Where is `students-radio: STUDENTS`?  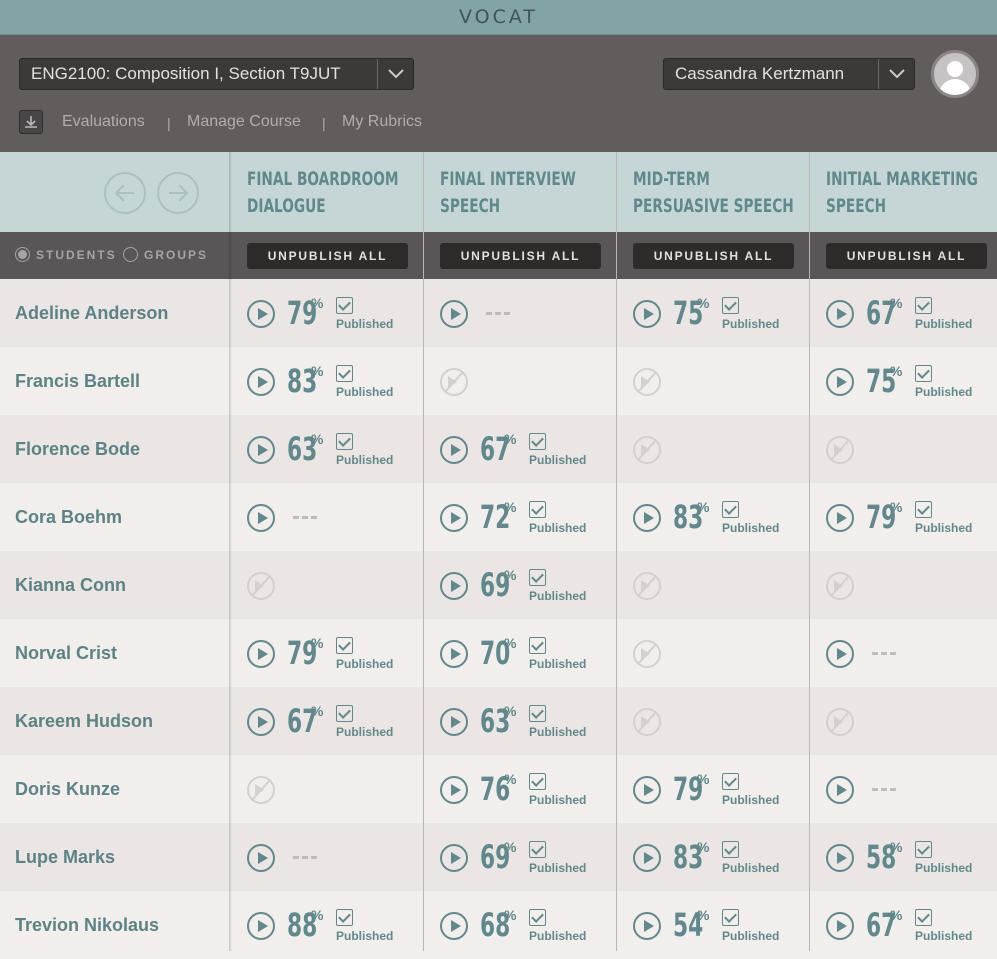 students-radio: STUDENTS is located at coordinates (66, 254).